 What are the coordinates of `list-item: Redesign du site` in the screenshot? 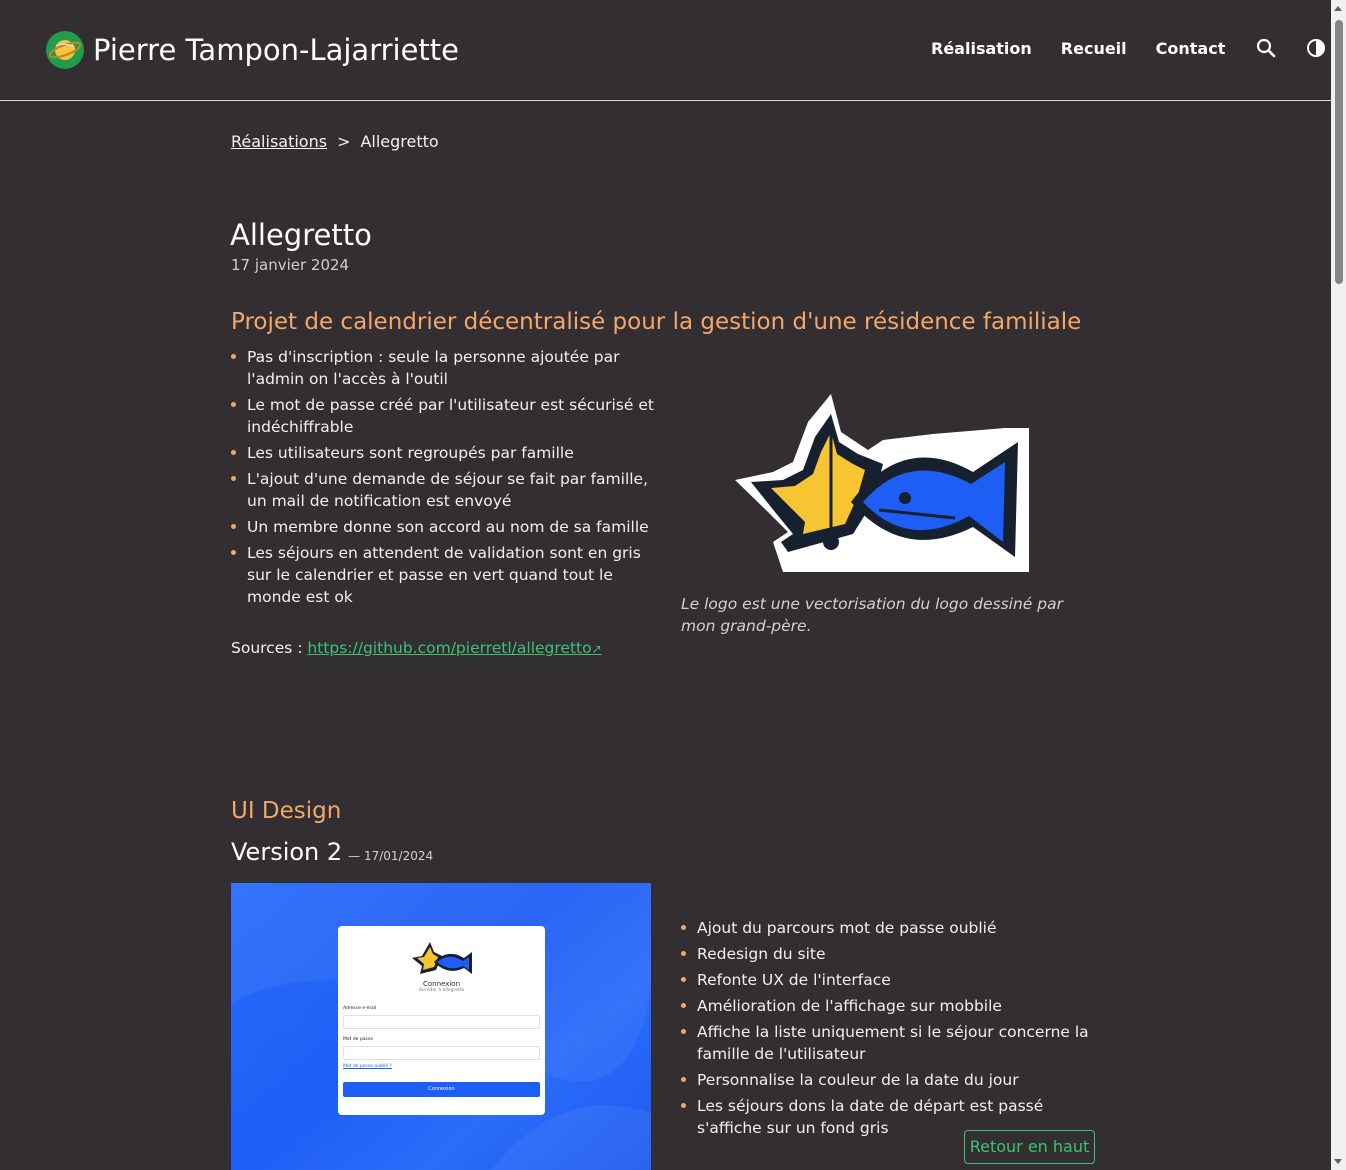 It's located at (891, 954).